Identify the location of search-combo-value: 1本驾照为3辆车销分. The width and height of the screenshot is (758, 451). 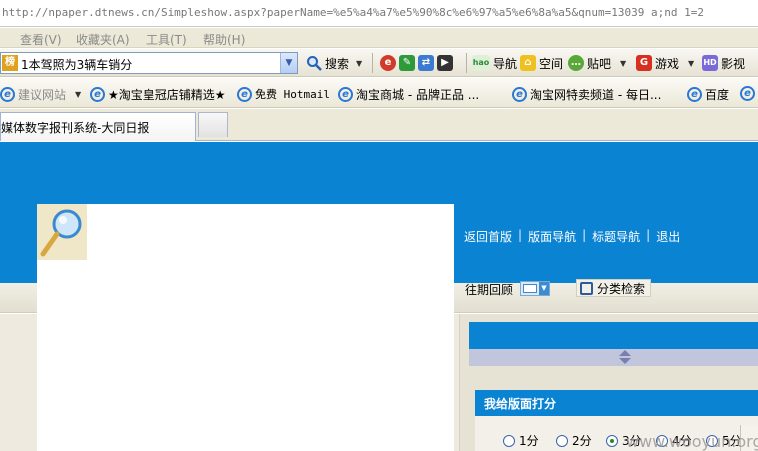
(76, 64).